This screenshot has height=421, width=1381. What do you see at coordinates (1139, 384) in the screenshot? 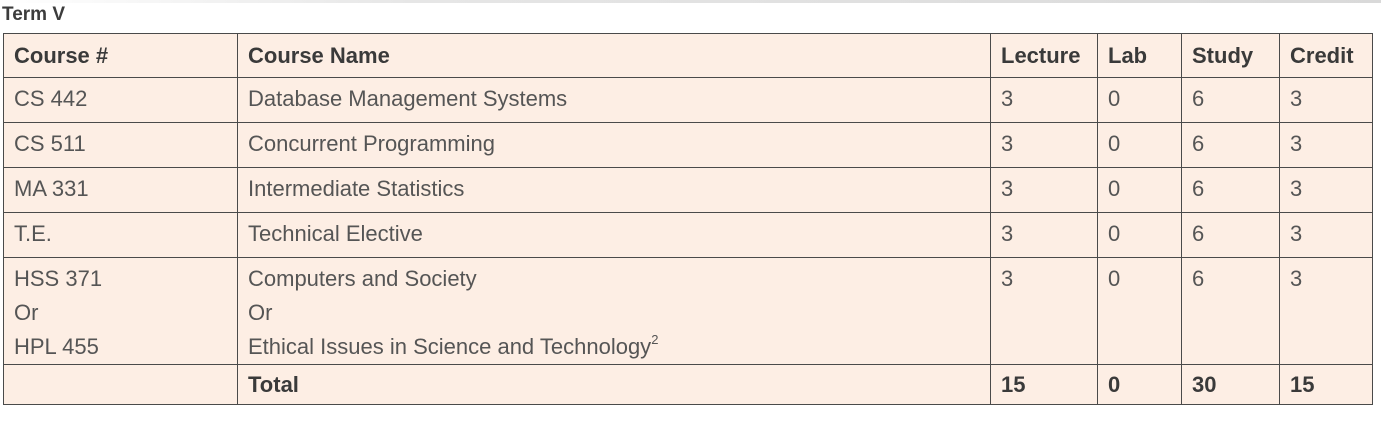
I see `cell-total-lab: 0` at bounding box center [1139, 384].